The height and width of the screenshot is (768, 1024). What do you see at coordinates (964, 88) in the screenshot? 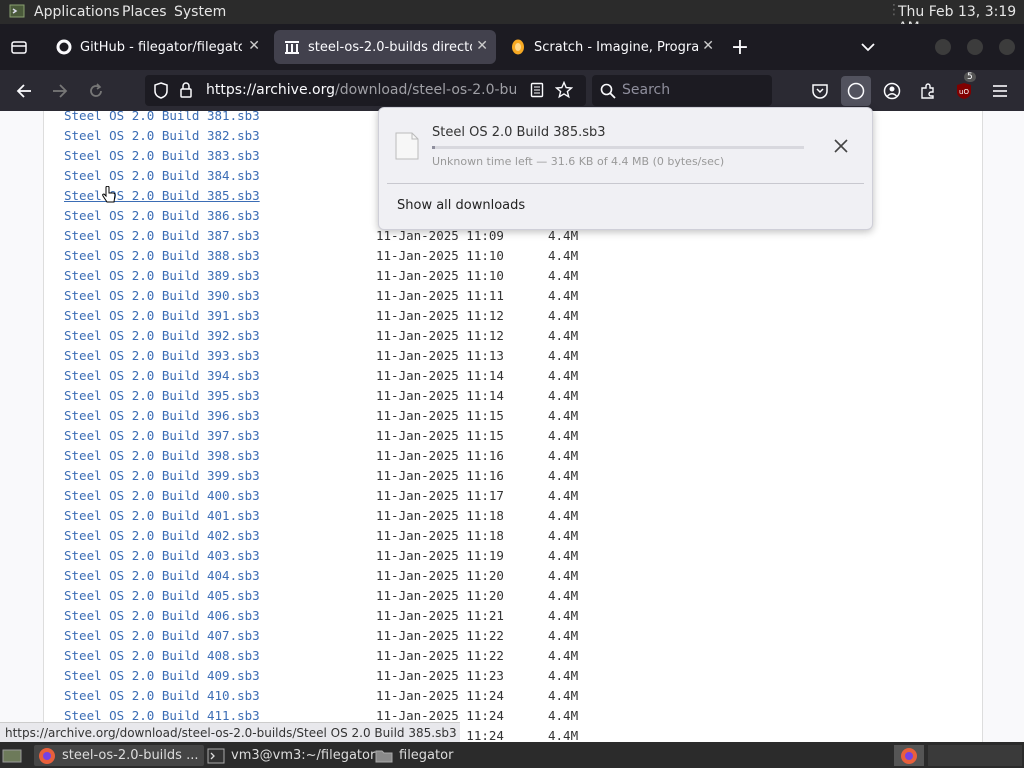
I see `ublock-origin-icon: uO 5` at bounding box center [964, 88].